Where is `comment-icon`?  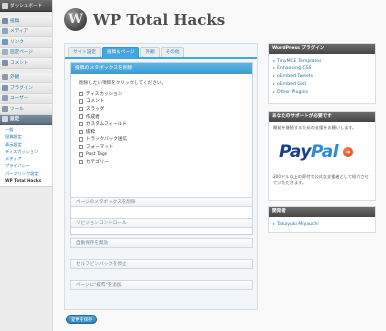 comment-icon is located at coordinates (5, 62).